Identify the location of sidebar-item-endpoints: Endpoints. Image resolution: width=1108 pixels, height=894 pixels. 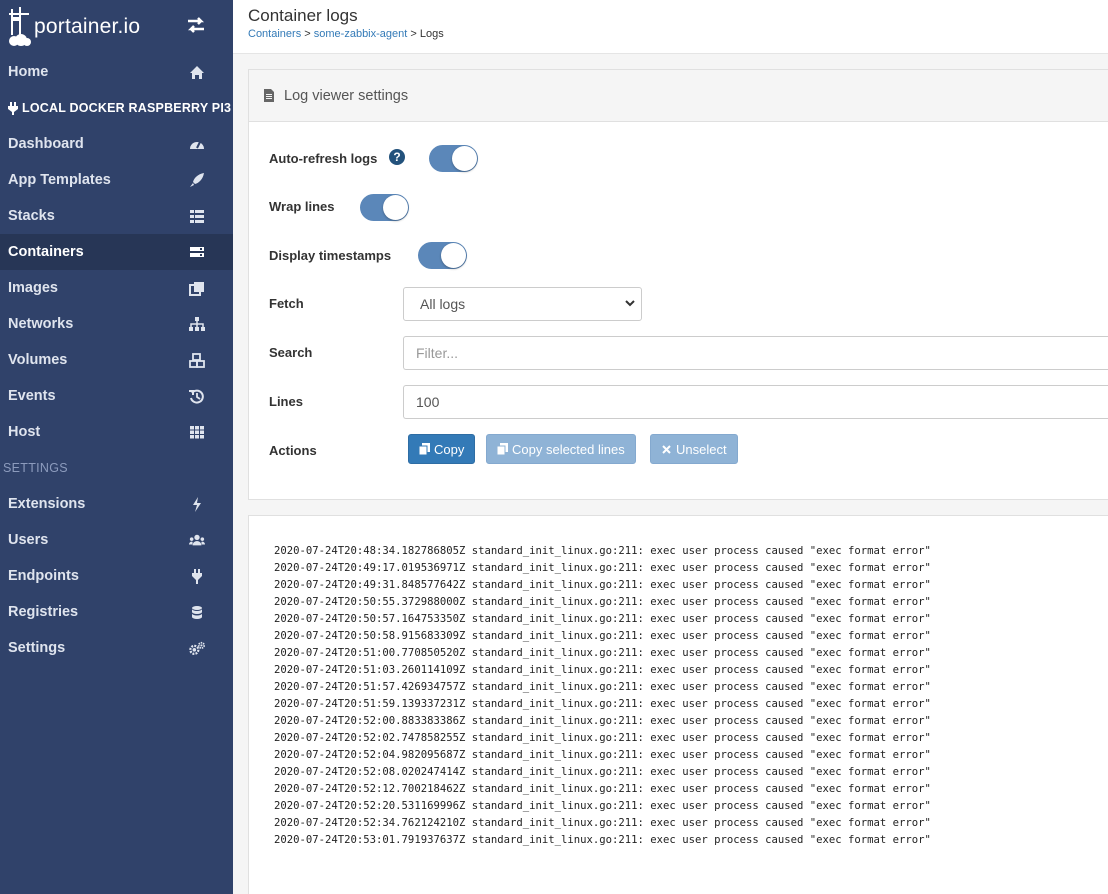
(116, 576).